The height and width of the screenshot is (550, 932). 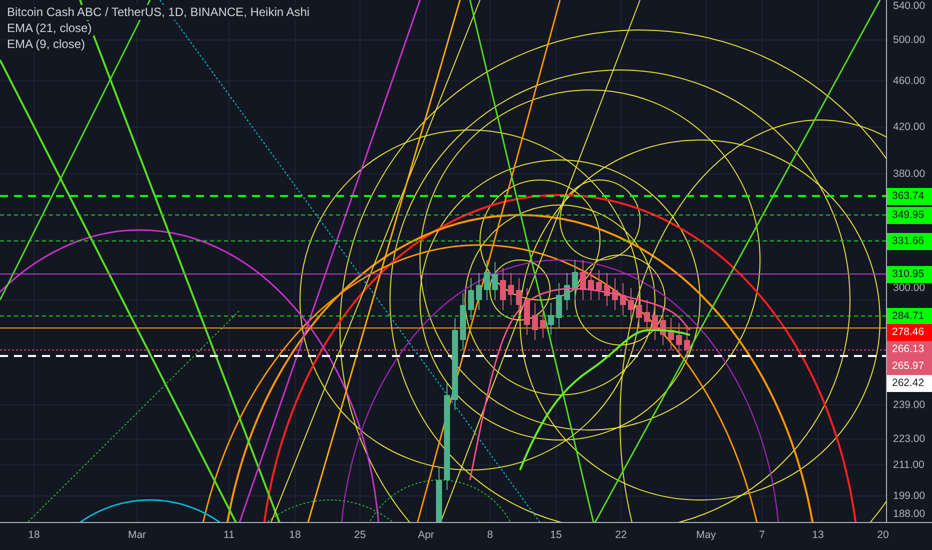 I want to click on price-label: 380.00, so click(x=909, y=174).